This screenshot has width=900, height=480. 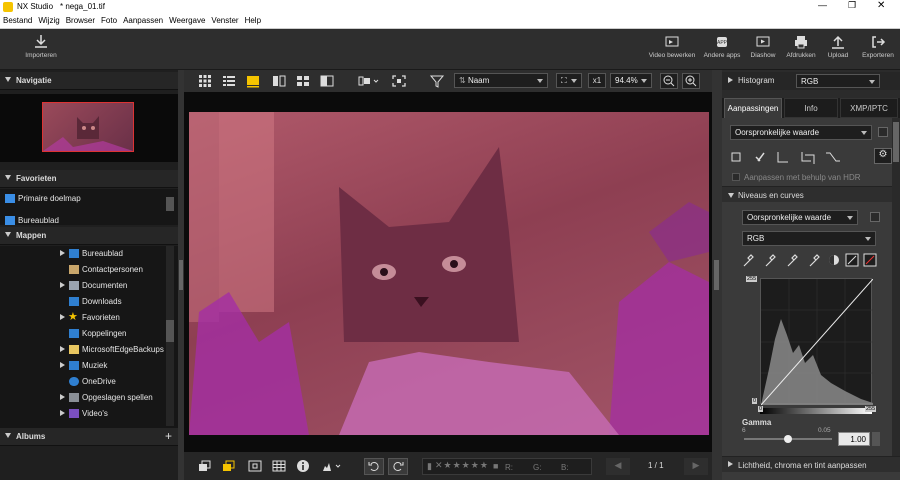 I want to click on zoom-100-button: x1, so click(x=597, y=80).